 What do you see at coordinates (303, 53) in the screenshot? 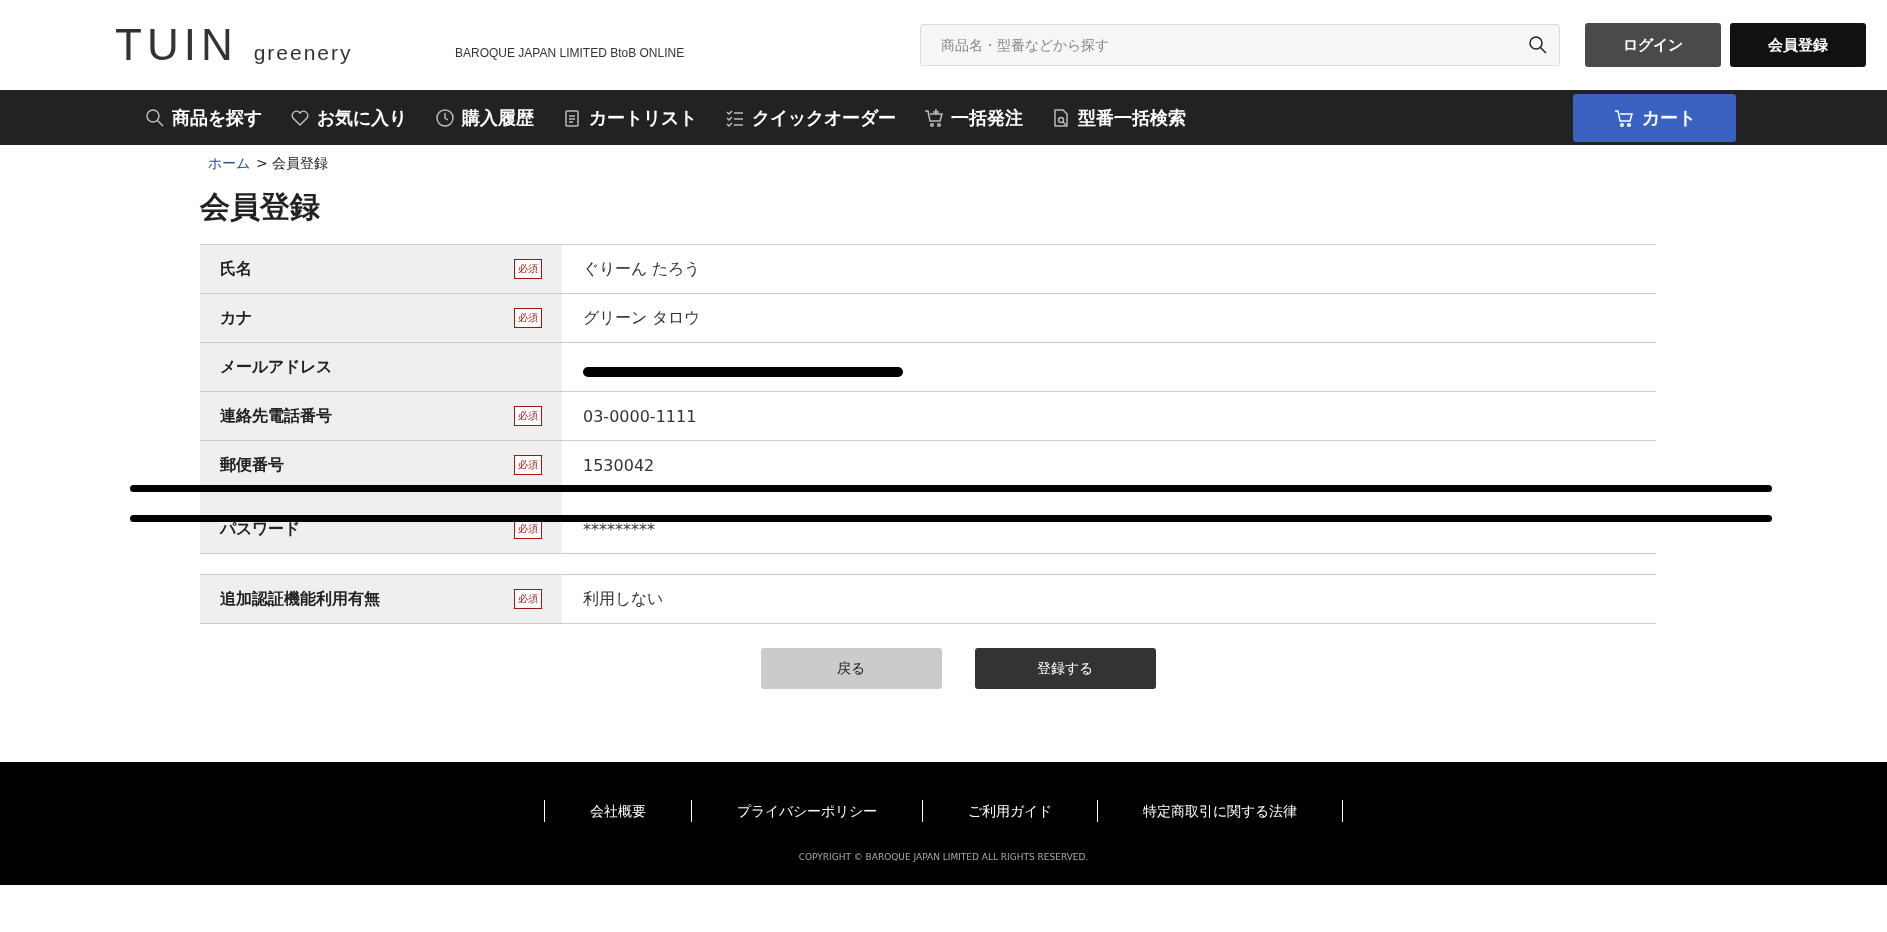
I see `logo-subtitle: greenery` at bounding box center [303, 53].